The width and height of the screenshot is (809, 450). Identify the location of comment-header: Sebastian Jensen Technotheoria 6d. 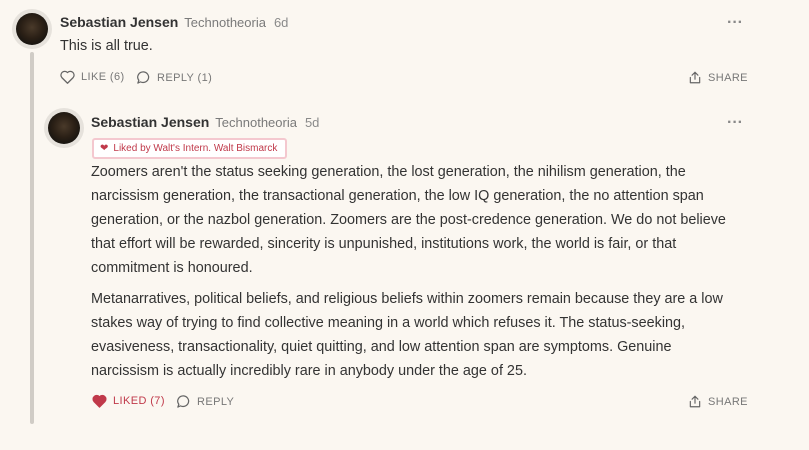
(174, 22).